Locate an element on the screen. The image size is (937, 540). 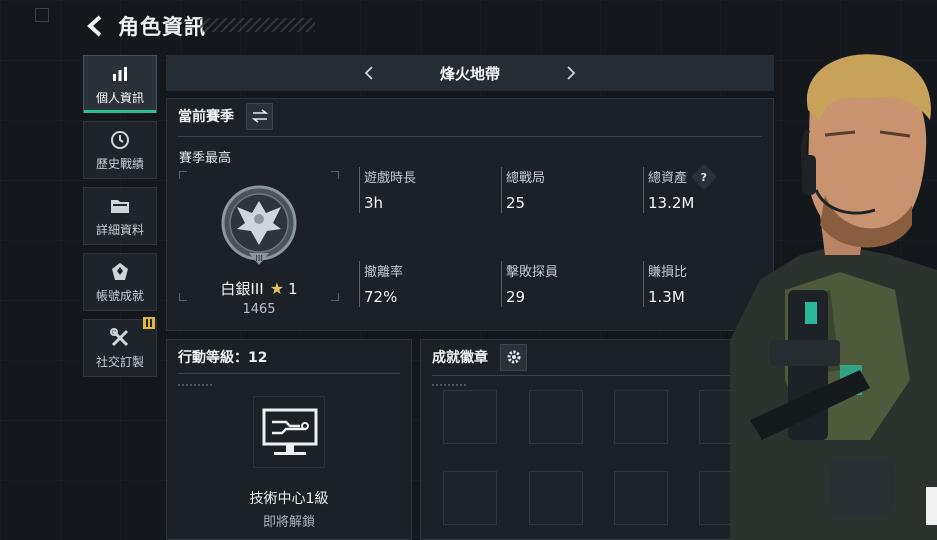
sidebar-item-details: 詳細資料 is located at coordinates (120, 216).